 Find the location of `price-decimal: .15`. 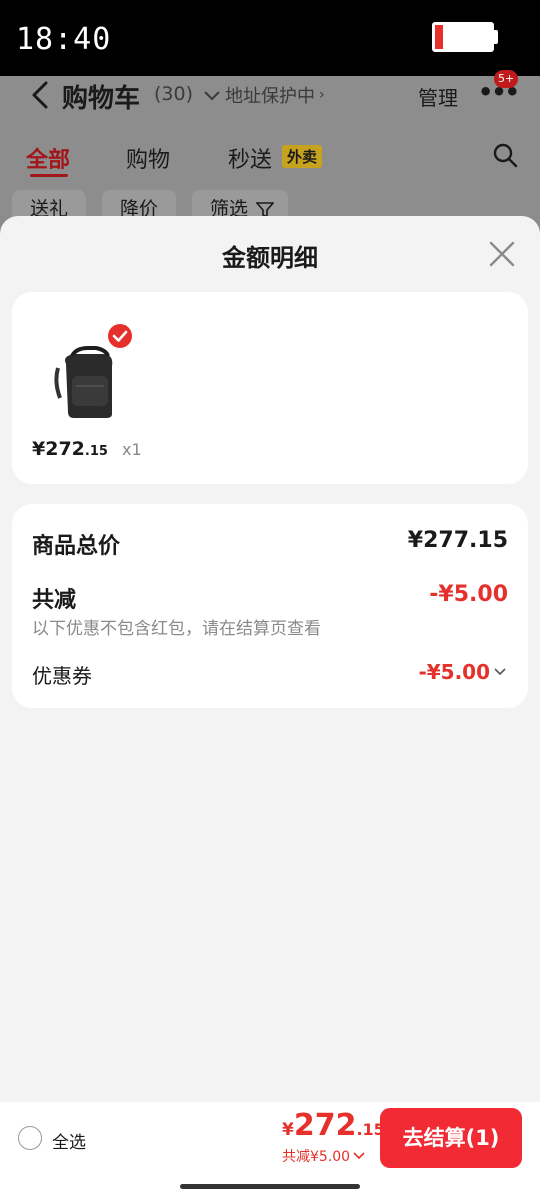

price-decimal: .15 is located at coordinates (96, 451).